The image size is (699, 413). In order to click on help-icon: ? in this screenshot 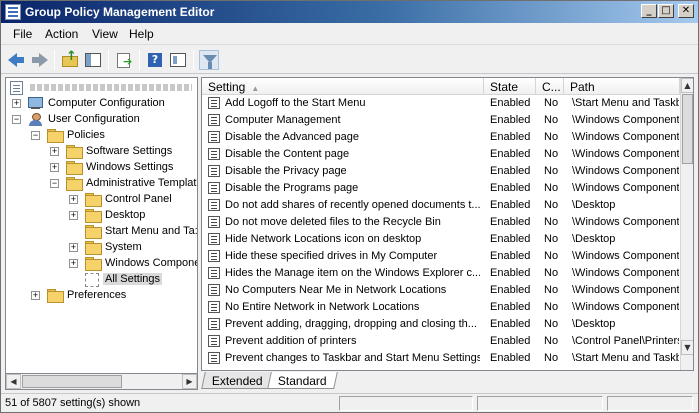, I will do `click(155, 60)`.